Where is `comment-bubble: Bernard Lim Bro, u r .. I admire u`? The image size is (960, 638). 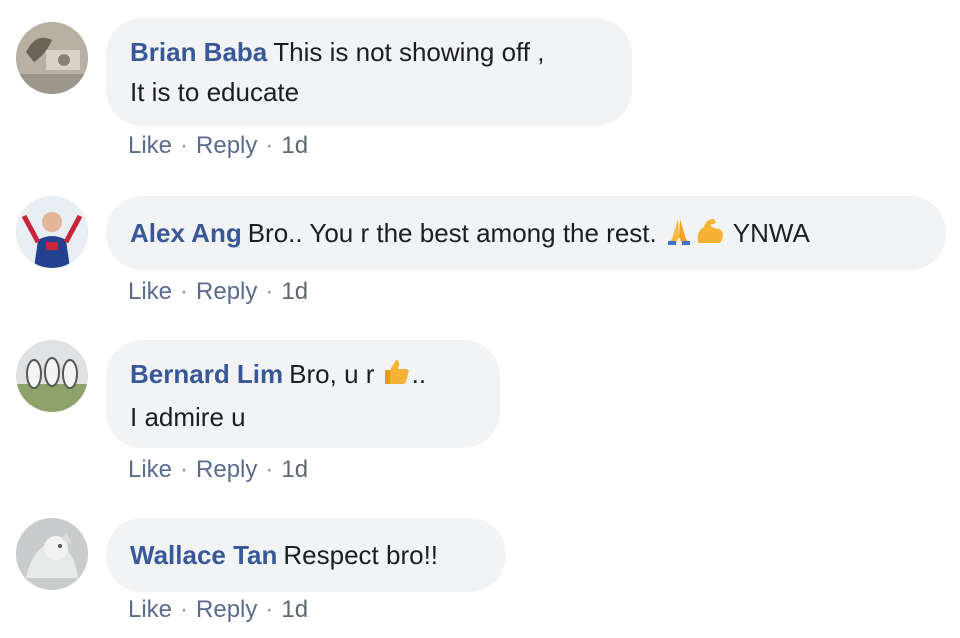
comment-bubble: Bernard Lim Bro, u r .. I admire u is located at coordinates (303, 394).